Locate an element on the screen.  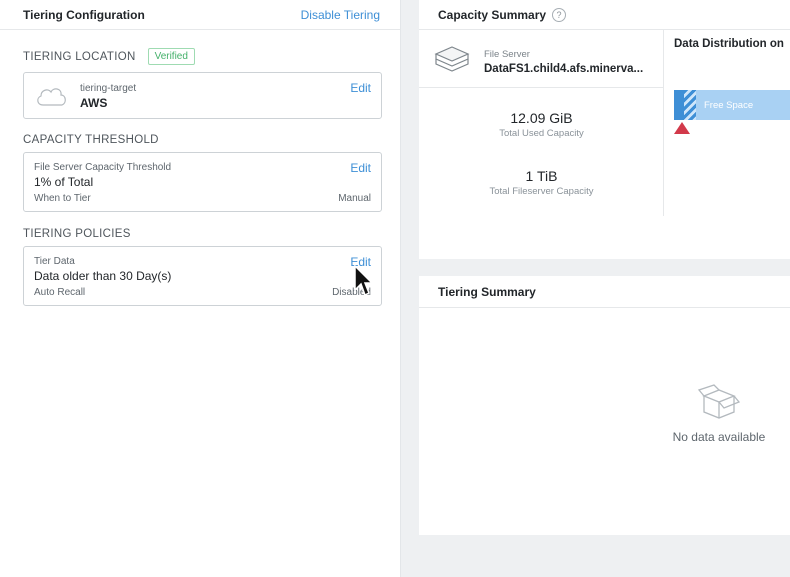
total-capacity-metric: 1 TiB Total Fileserver Capacity is located at coordinates (541, 182).